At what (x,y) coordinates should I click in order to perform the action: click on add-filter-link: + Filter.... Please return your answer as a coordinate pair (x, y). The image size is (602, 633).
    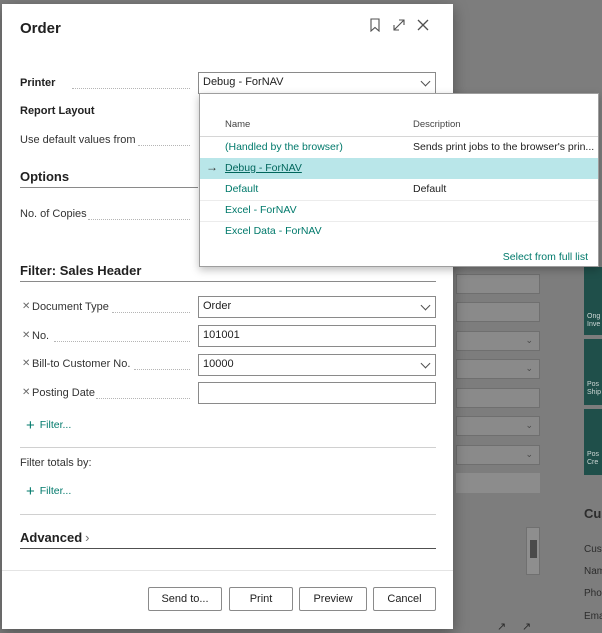
    Looking at the image, I should click on (48, 425).